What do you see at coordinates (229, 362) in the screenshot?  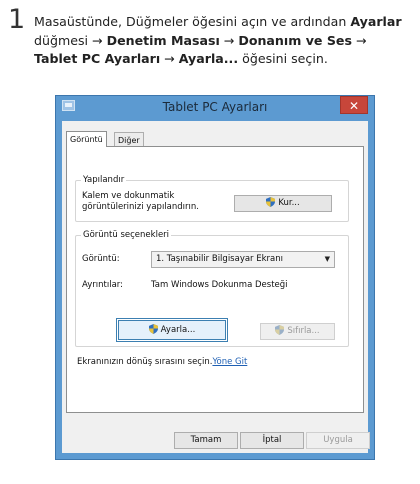 I see `go-to-orientation-link: Yöne Git` at bounding box center [229, 362].